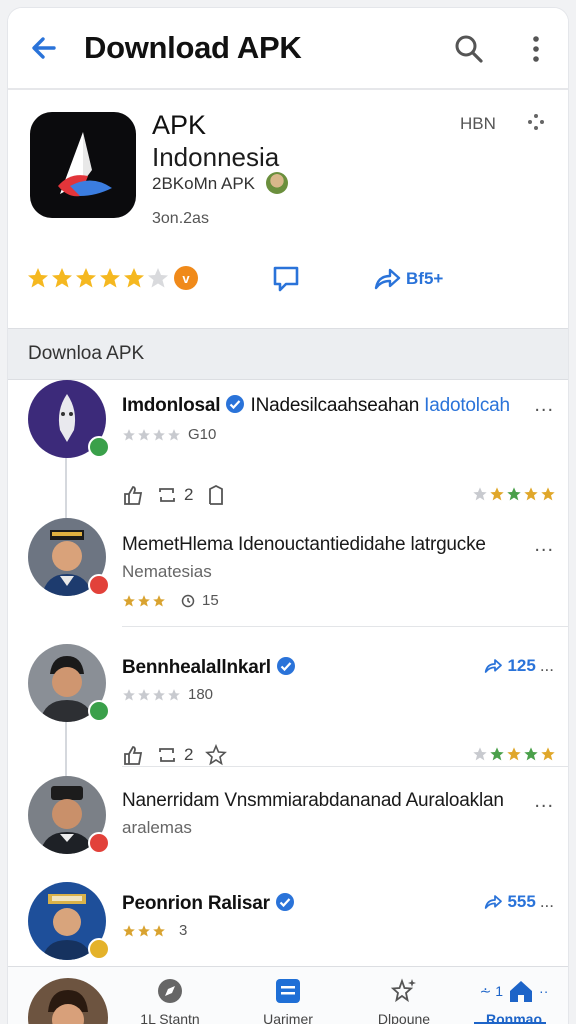 This screenshot has height=1024, width=576. Describe the element at coordinates (44, 48) in the screenshot. I see `arrow-left-icon` at that location.